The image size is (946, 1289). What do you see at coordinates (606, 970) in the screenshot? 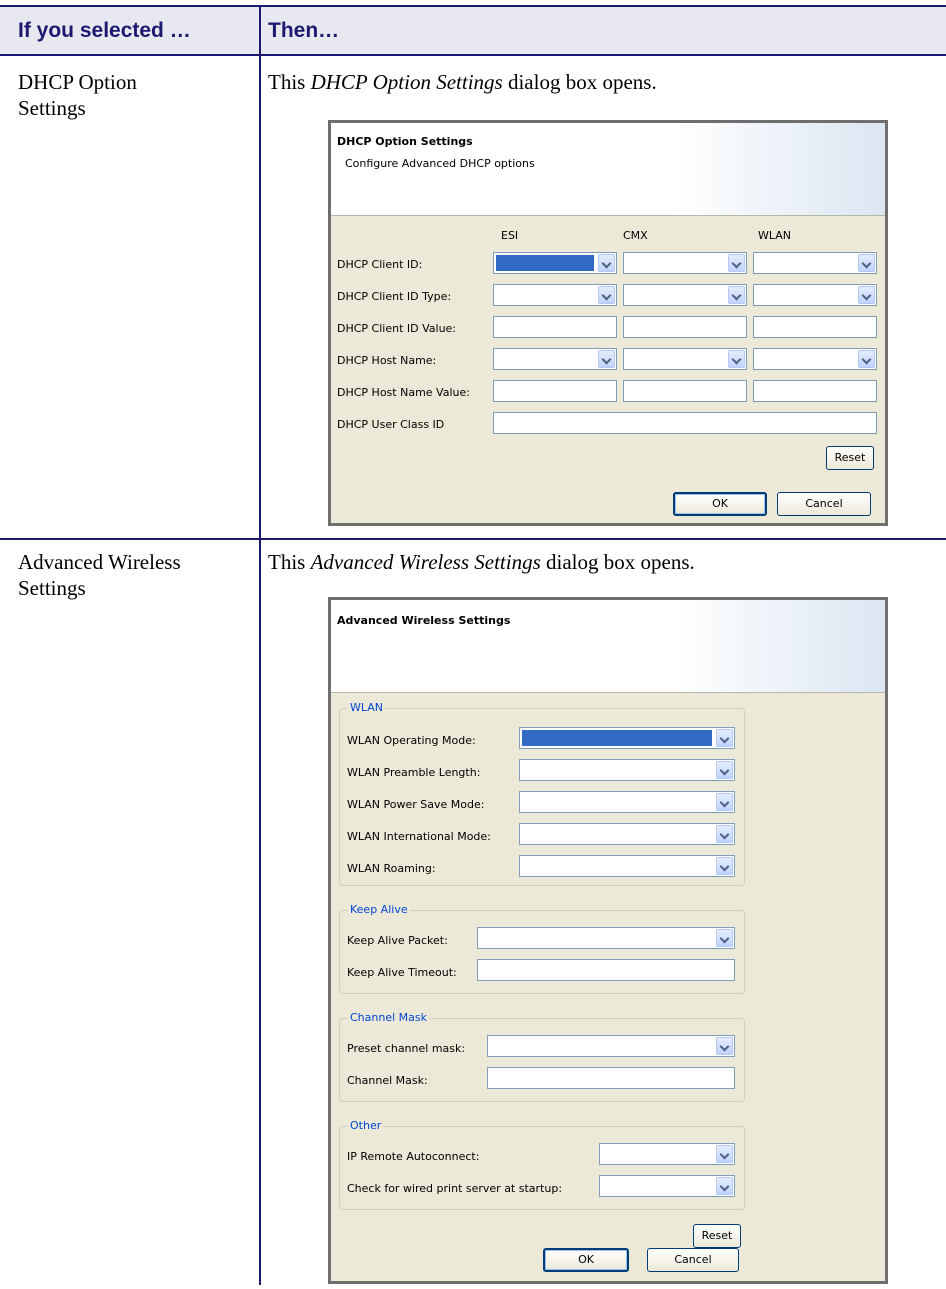
I see `keep-alive-timeout-field` at bounding box center [606, 970].